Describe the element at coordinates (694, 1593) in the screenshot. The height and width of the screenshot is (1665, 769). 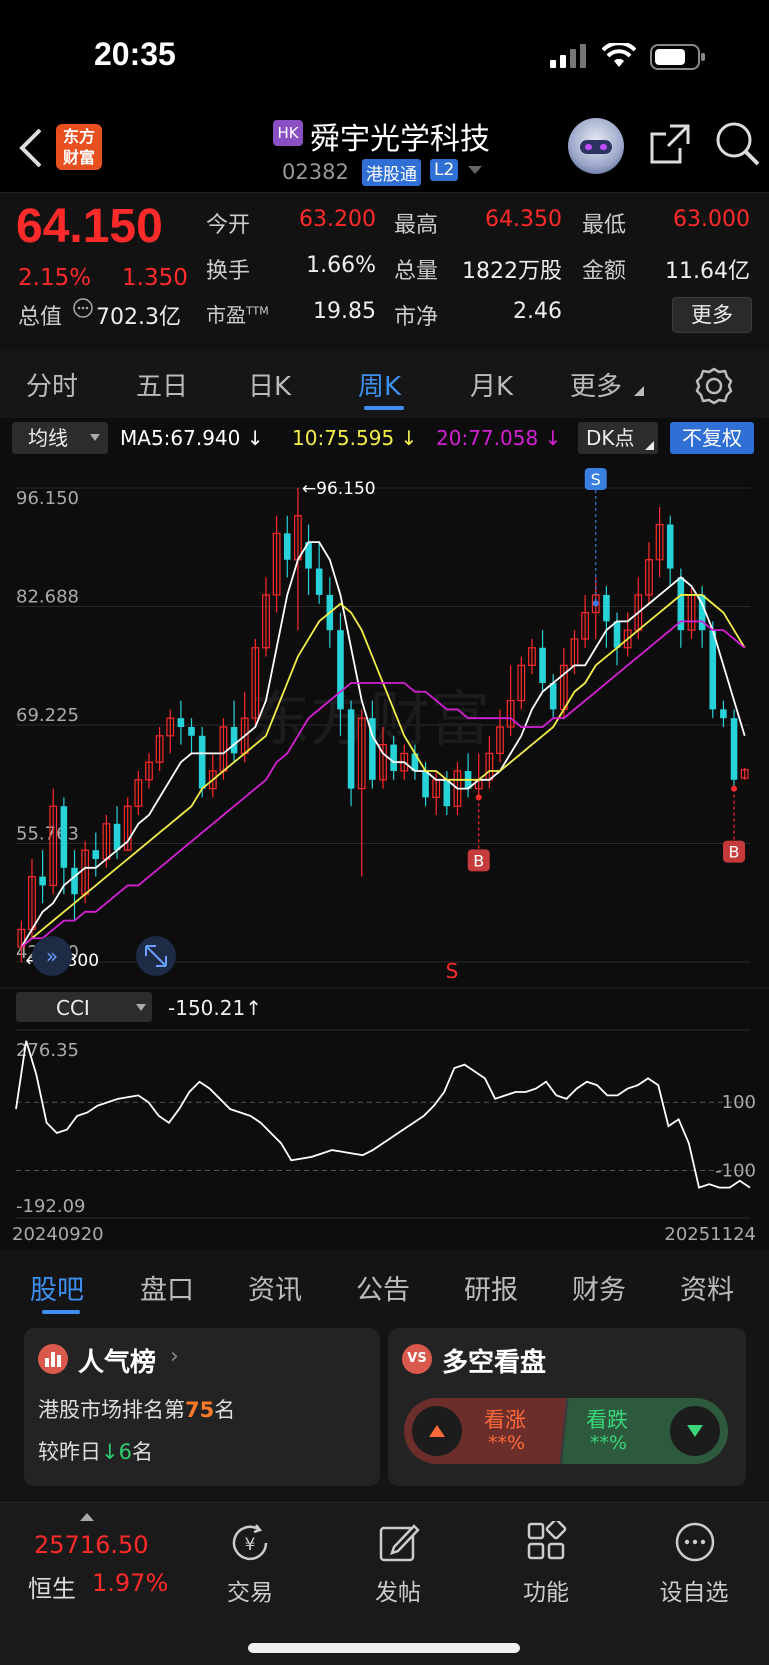
I see `nav-watchlist-label: 设自选` at that location.